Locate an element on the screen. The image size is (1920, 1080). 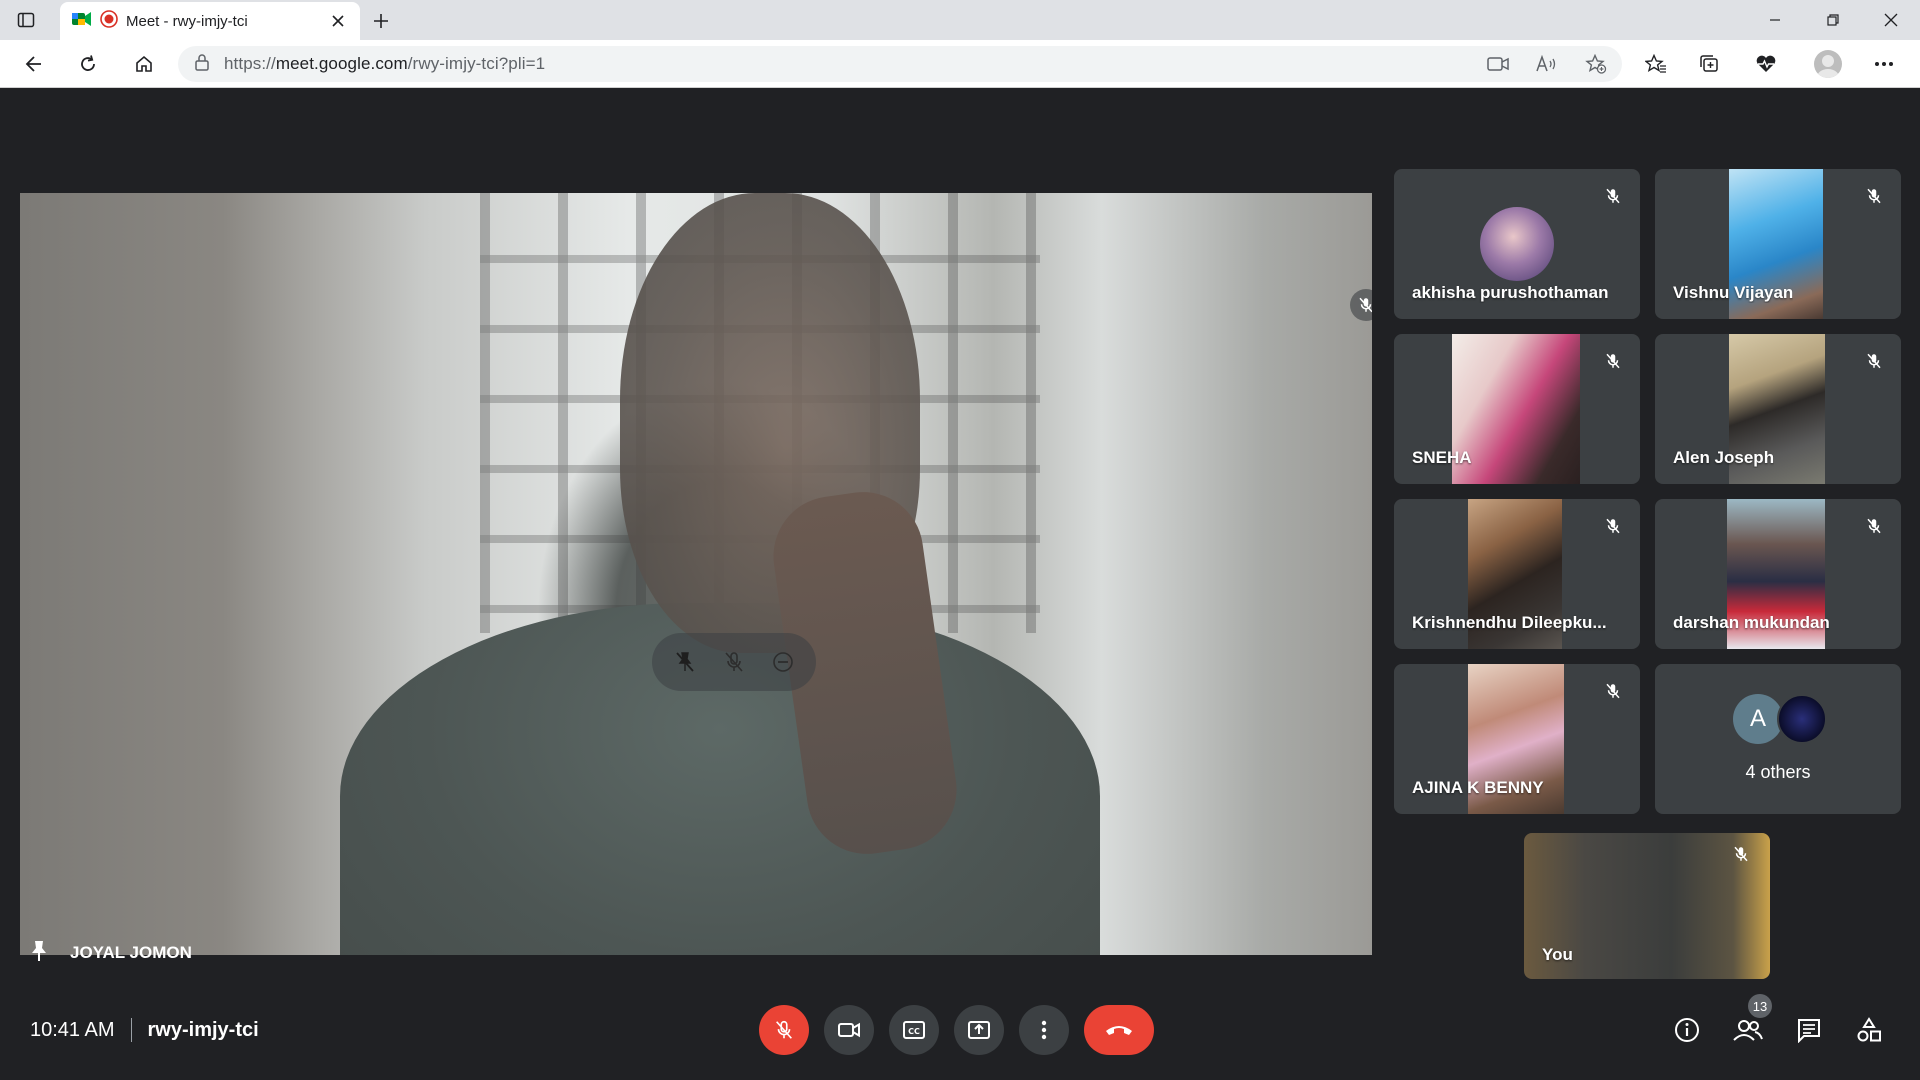
main-speaker-label: JOYAL JOMON is located at coordinates (111, 953).